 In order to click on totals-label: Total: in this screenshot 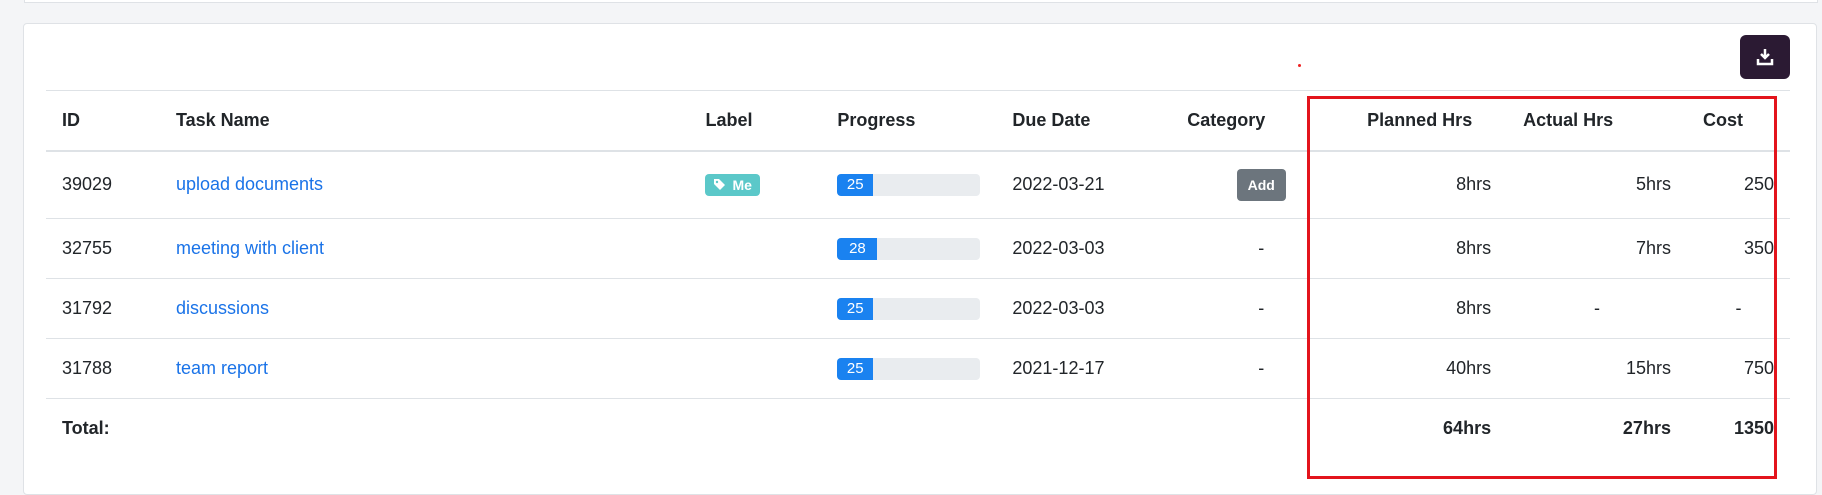, I will do `click(86, 428)`.